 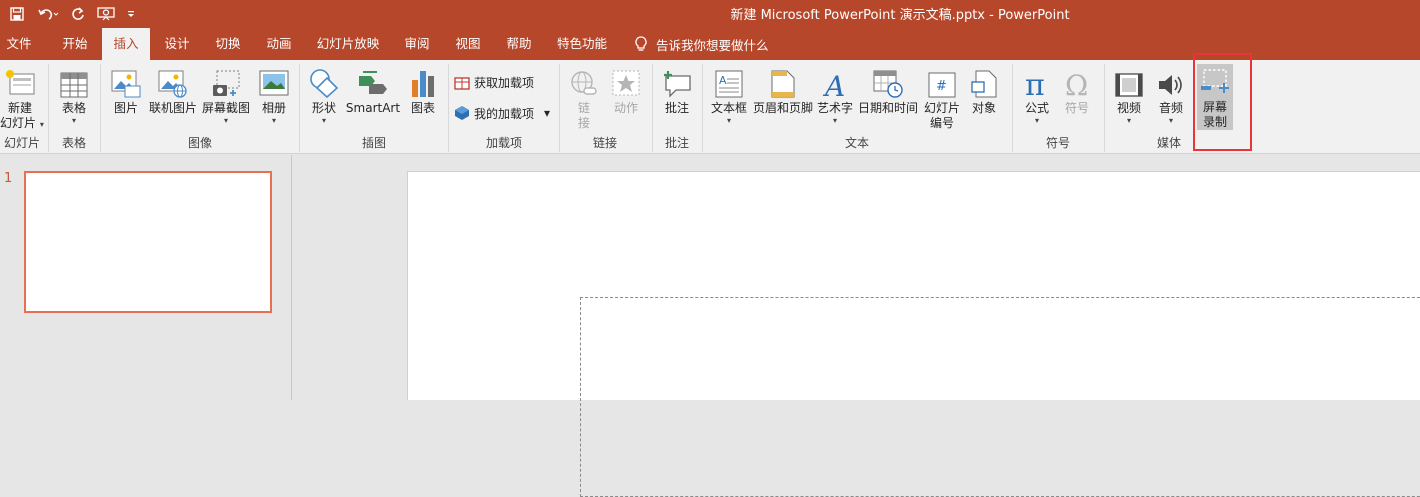 I want to click on link-button: 链 接, so click(x=584, y=98).